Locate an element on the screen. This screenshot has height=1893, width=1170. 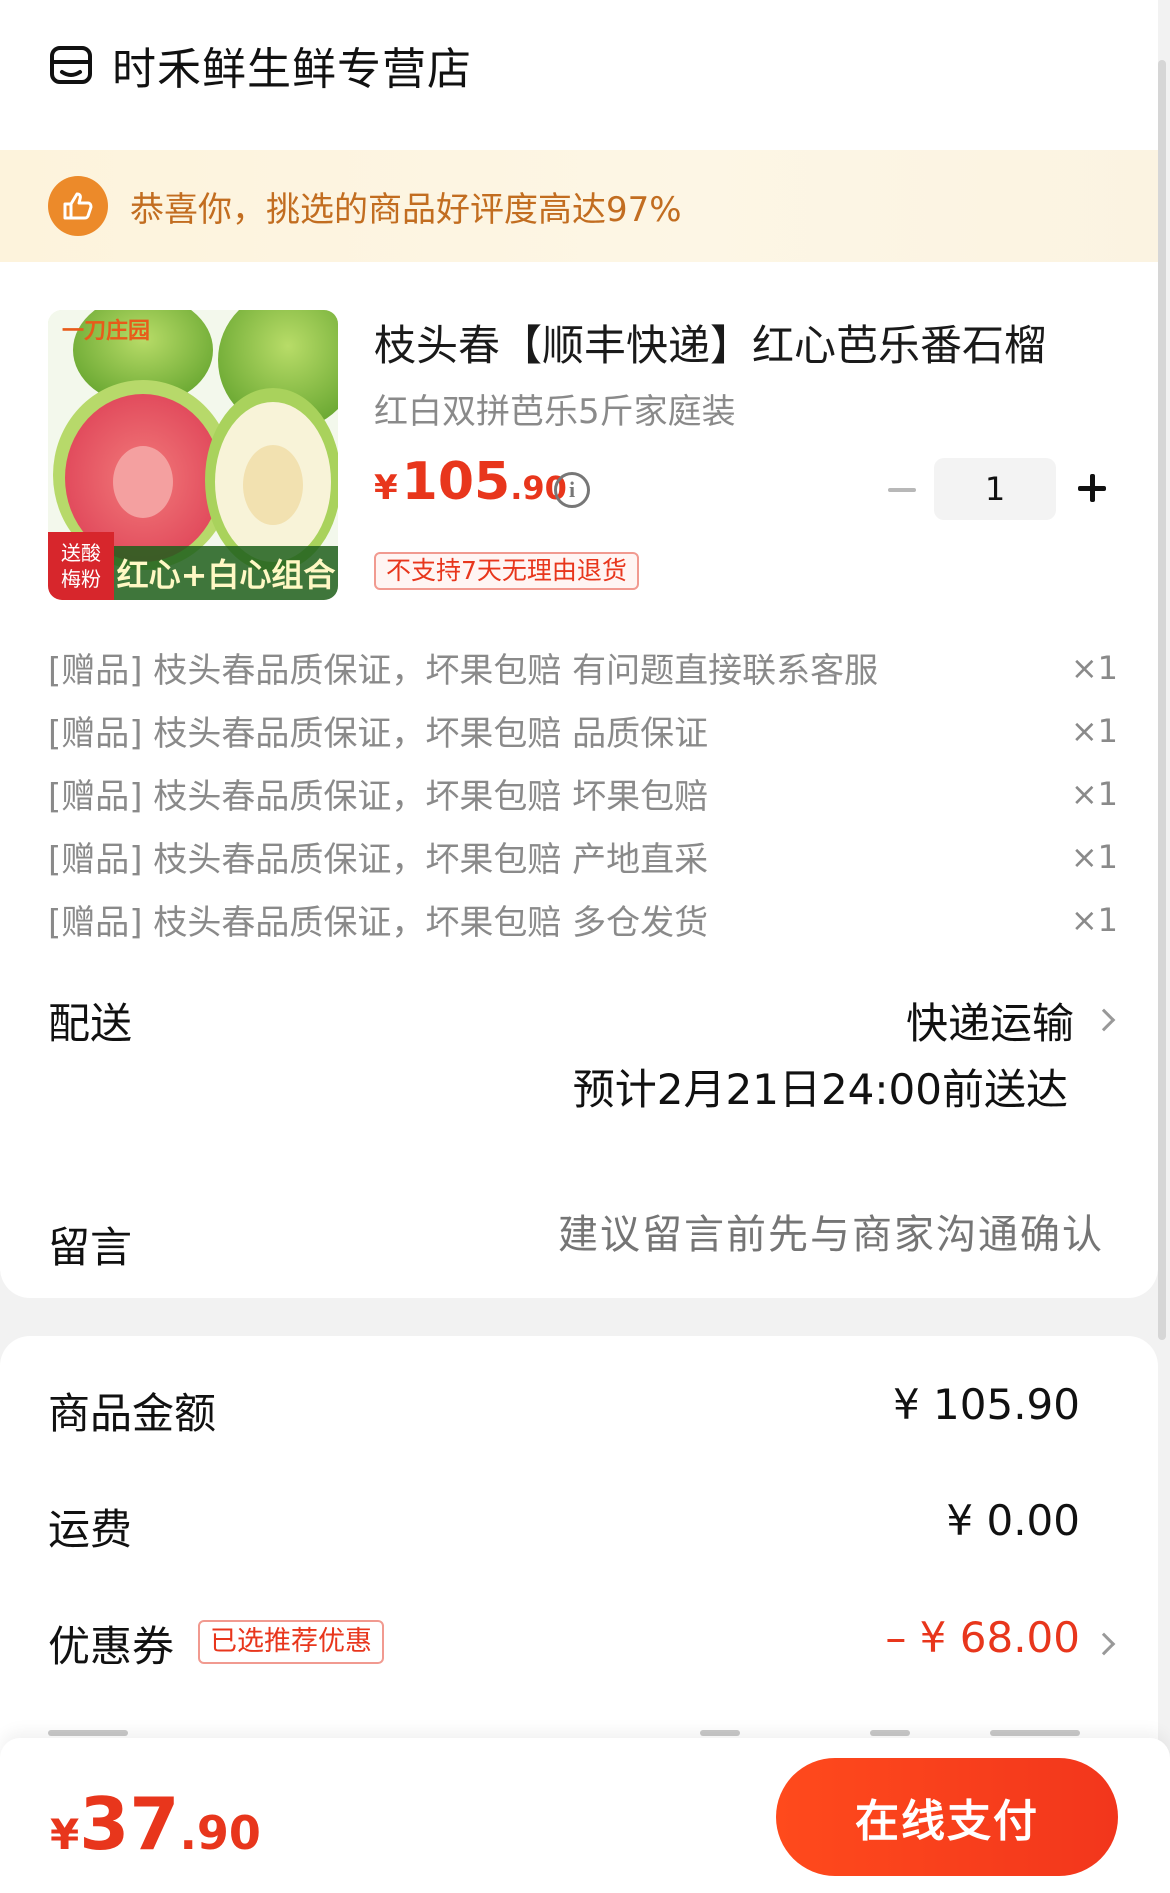
delivery-method: 快递运输 is located at coordinates (990, 1020).